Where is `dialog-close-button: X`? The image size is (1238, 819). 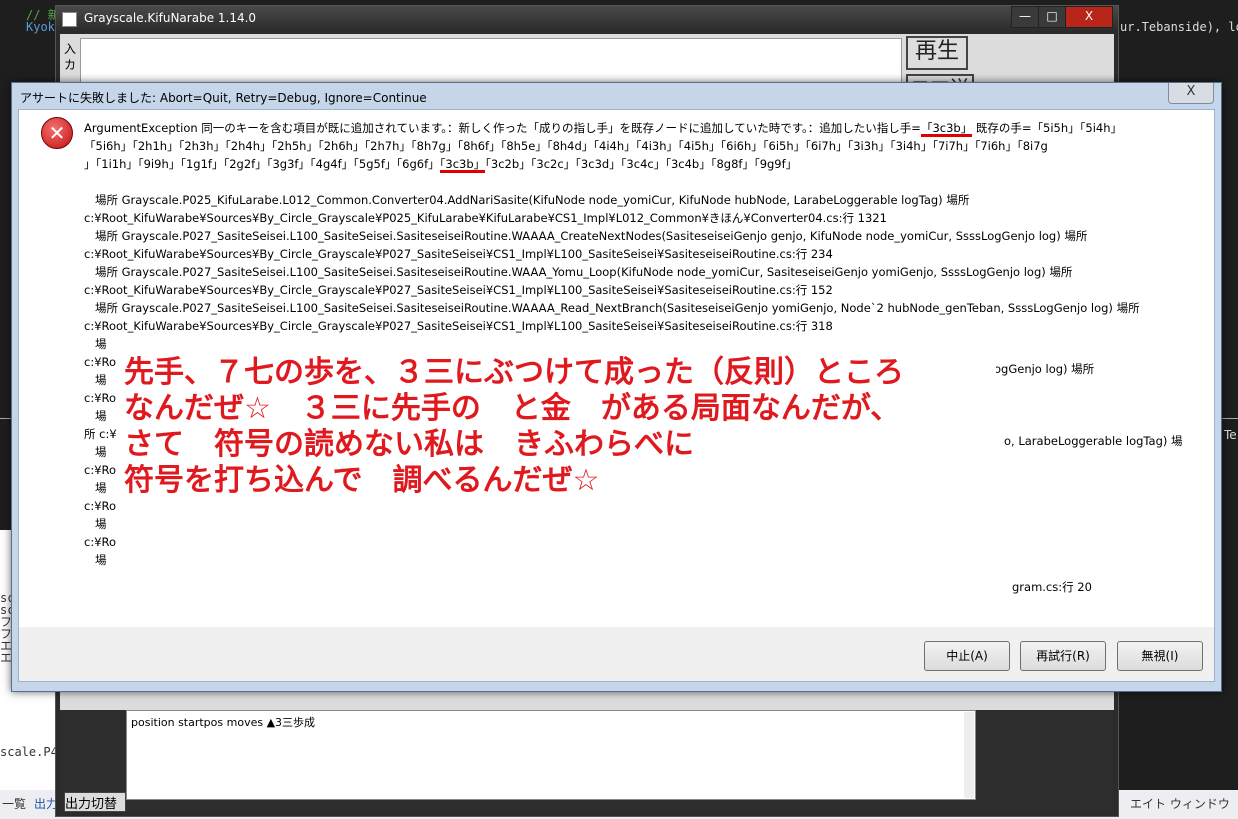 dialog-close-button: X is located at coordinates (1191, 93).